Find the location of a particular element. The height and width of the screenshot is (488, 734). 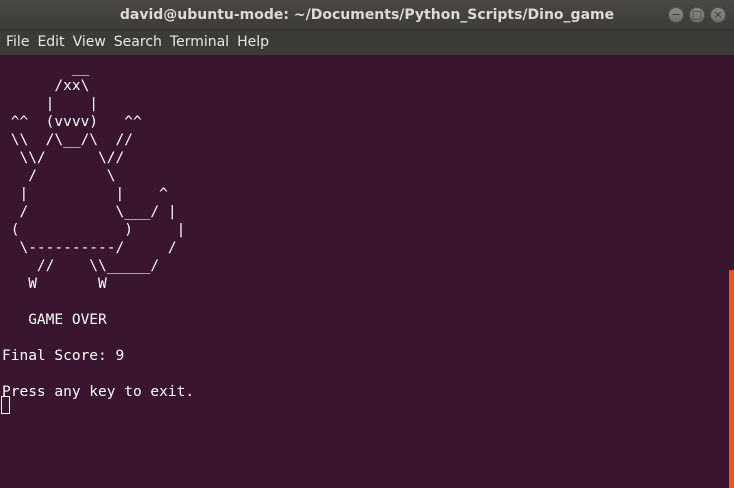

menu-file: File is located at coordinates (21, 42).